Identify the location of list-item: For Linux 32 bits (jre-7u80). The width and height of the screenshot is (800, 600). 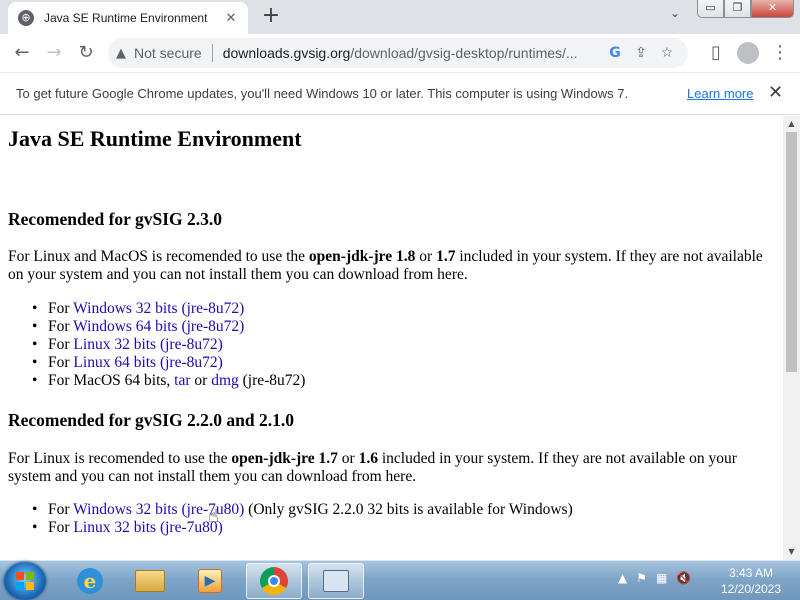
(302, 528).